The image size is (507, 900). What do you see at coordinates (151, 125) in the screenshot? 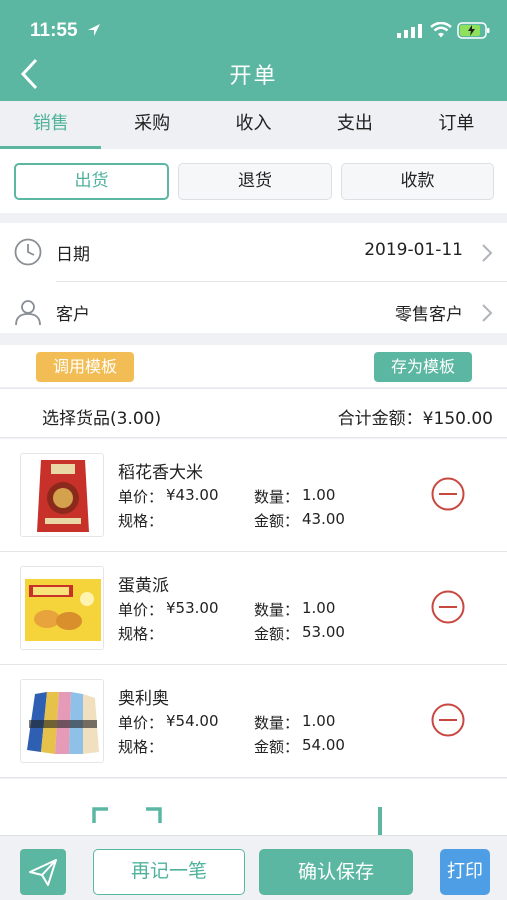
I see `tab-purchase: 采购` at bounding box center [151, 125].